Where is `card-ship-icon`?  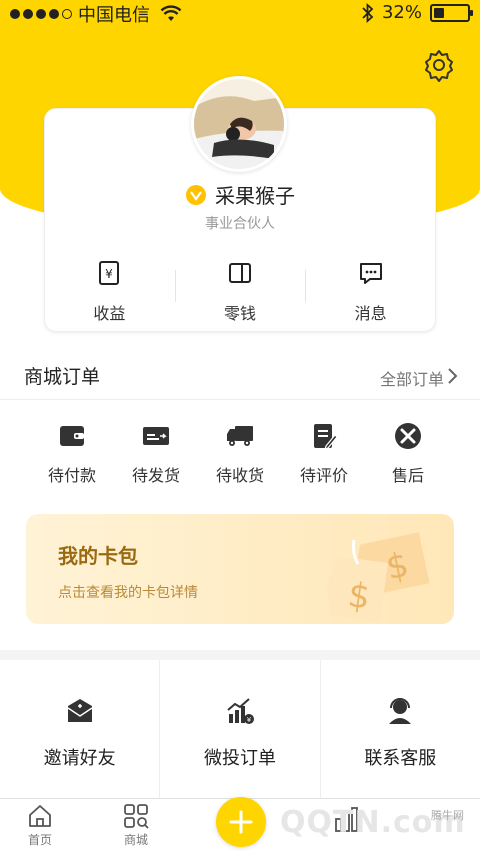
card-ship-icon is located at coordinates (156, 436).